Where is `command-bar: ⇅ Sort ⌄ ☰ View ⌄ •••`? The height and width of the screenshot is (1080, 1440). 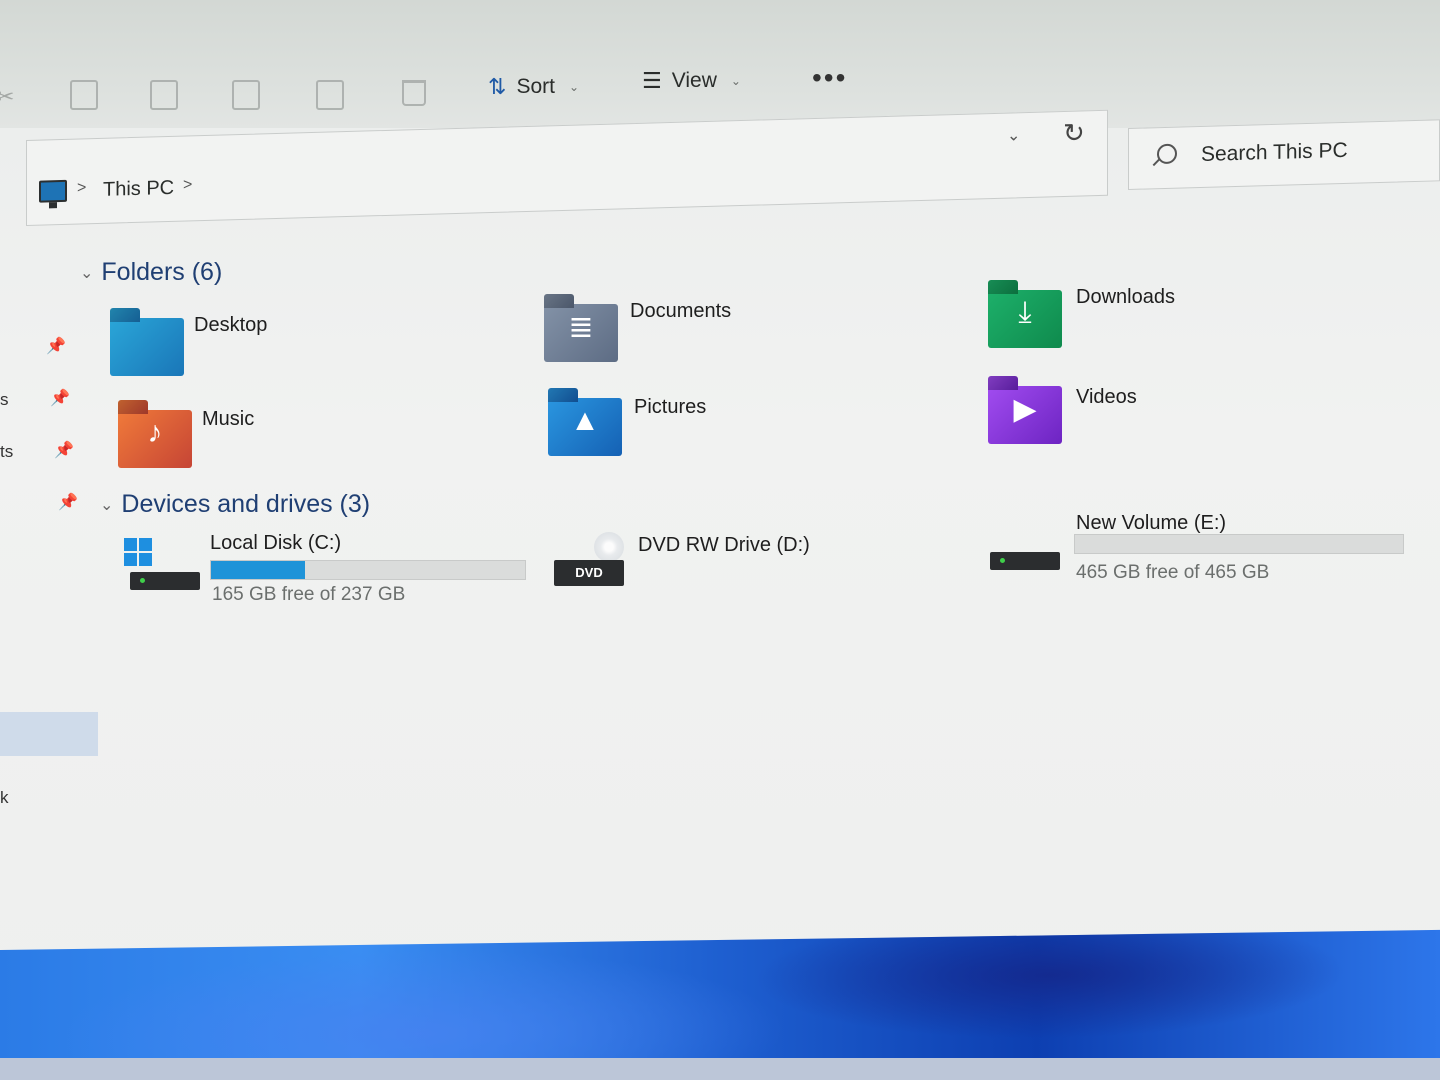
command-bar: ⇅ Sort ⌄ ☰ View ⌄ ••• is located at coordinates (720, 64).